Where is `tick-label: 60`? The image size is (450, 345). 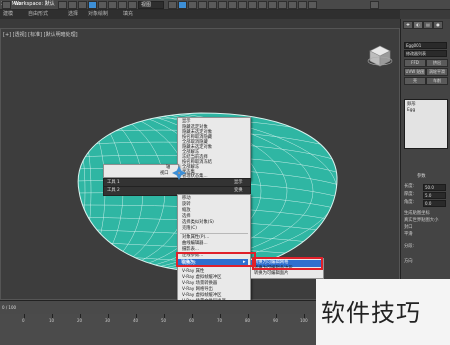 tick-label: 60 is located at coordinates (192, 320).